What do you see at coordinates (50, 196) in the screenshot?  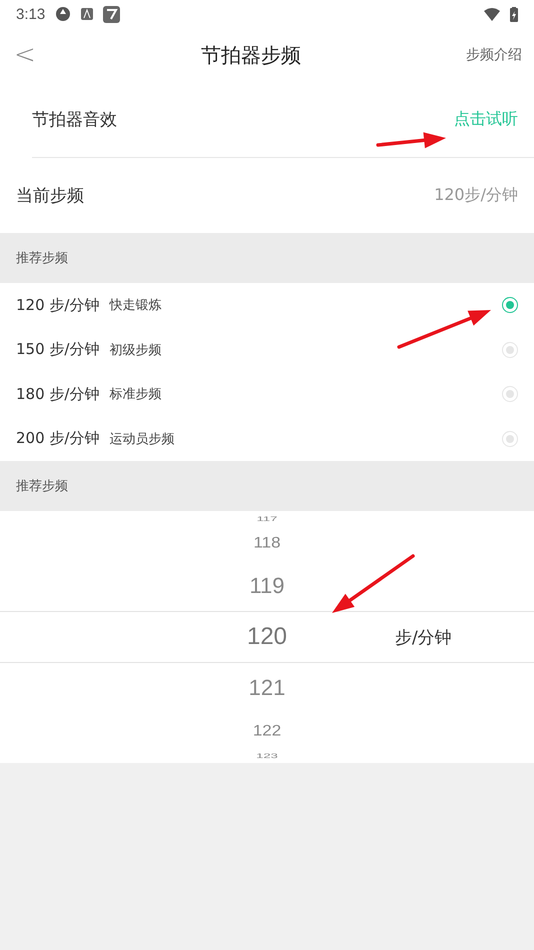 I see `setting-label: 当前步频` at bounding box center [50, 196].